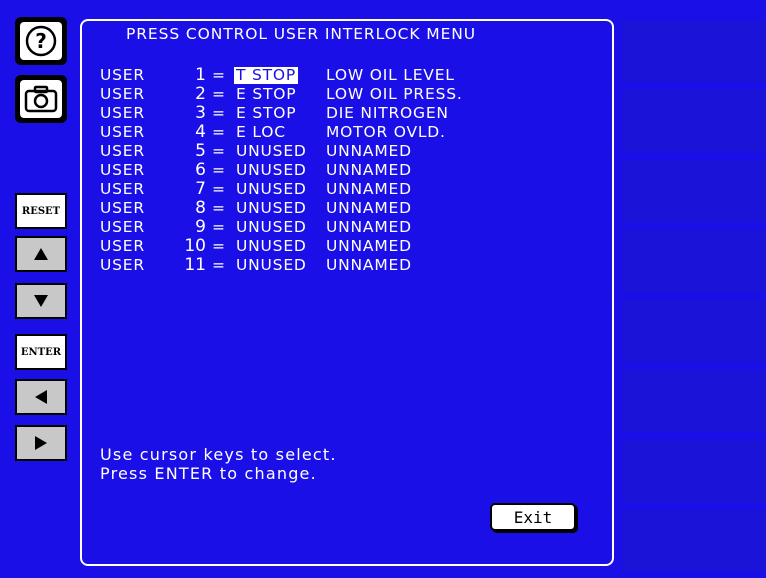 Image resolution: width=766 pixels, height=578 pixels. Describe the element at coordinates (208, 473) in the screenshot. I see `help-line-enter: Press ENTER to change.` at that location.